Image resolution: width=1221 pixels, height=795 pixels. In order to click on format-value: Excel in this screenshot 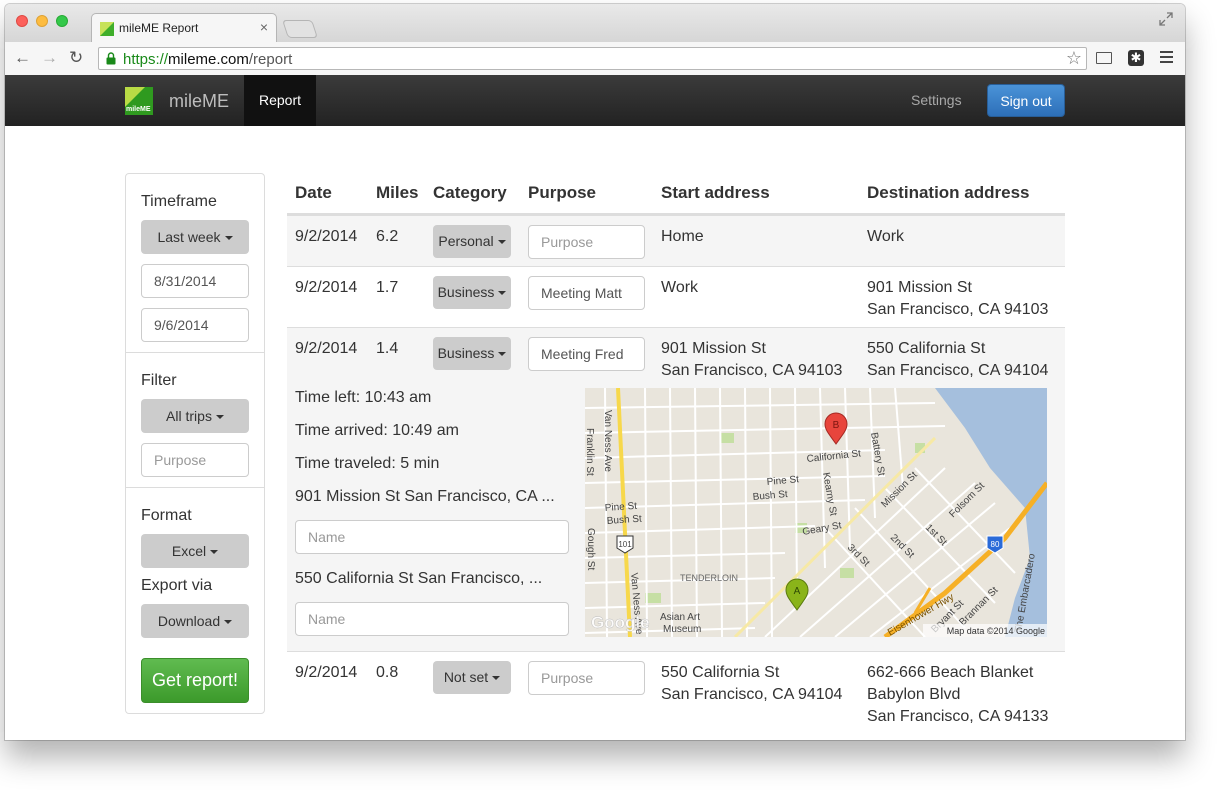, I will do `click(189, 551)`.